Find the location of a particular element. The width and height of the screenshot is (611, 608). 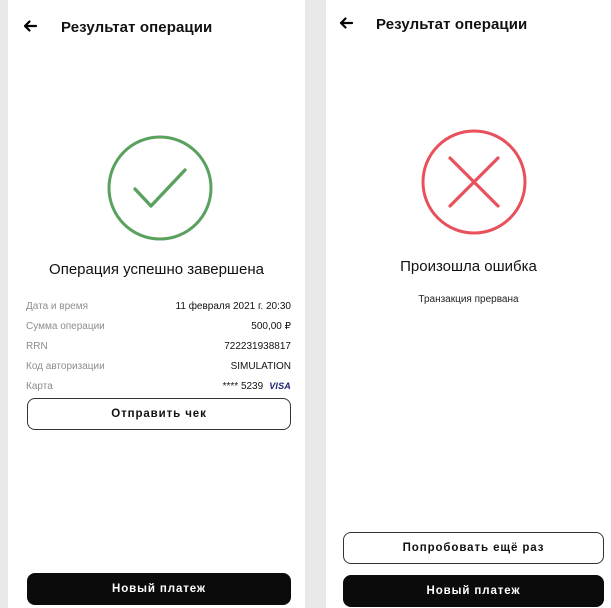

masked-card-number: **** 5239 is located at coordinates (243, 386).